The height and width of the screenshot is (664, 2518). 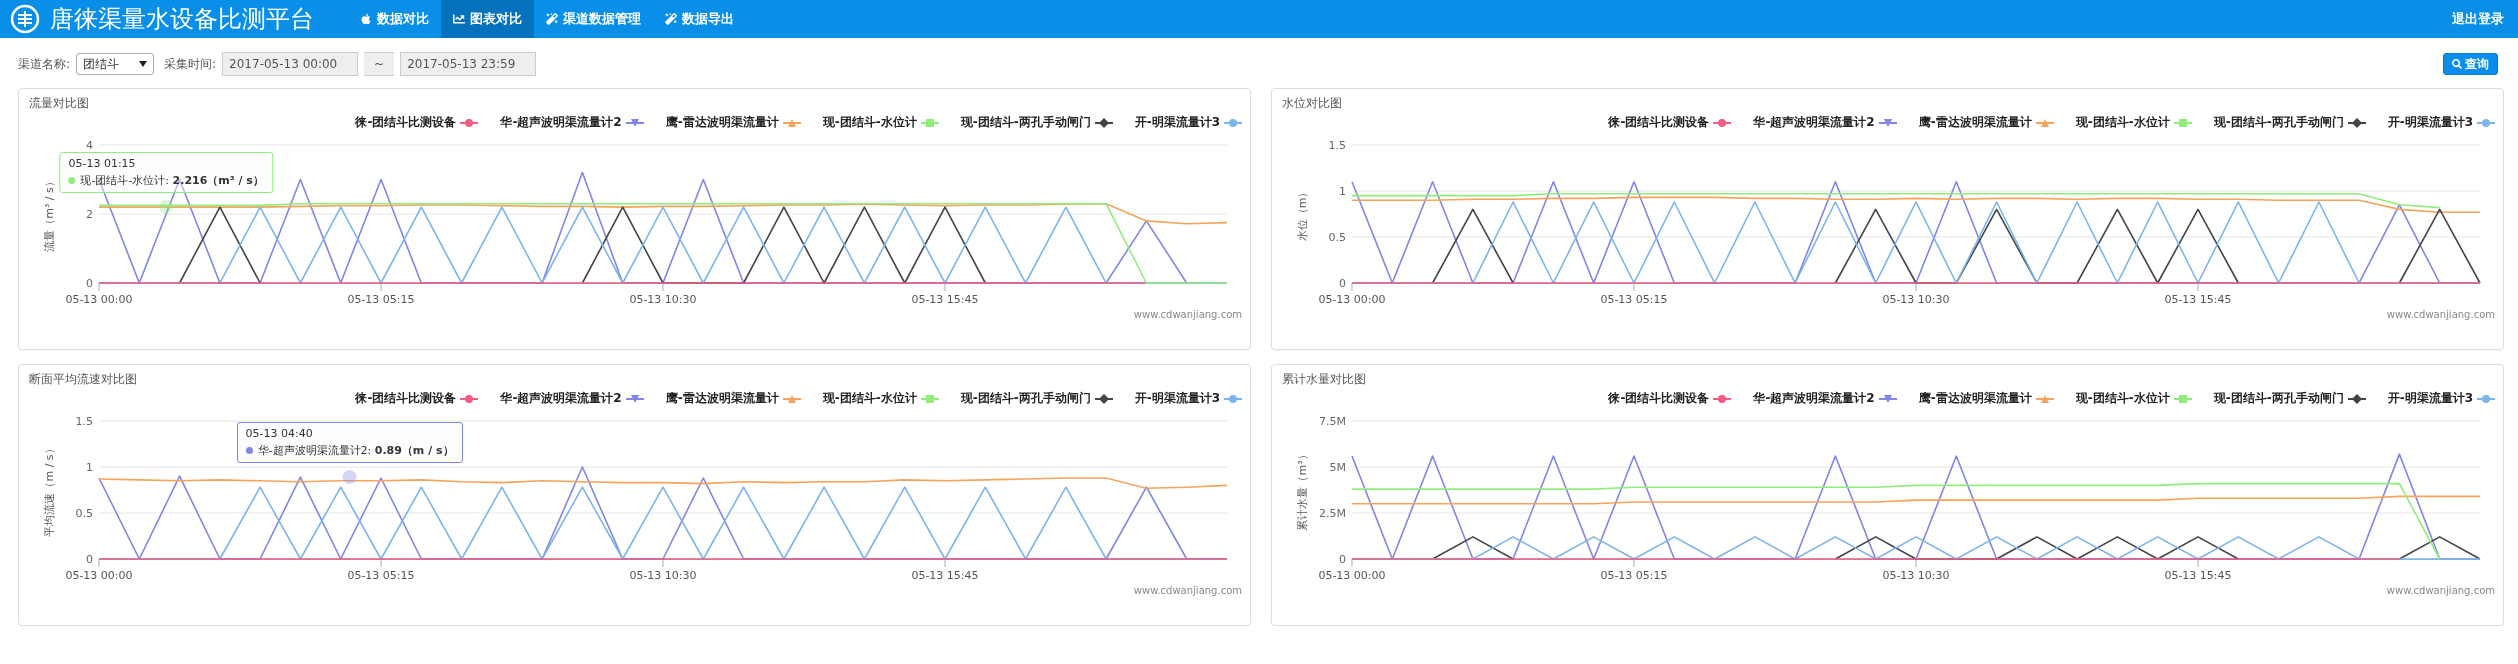 What do you see at coordinates (1302, 490) in the screenshot?
I see `axis-title: 累计水量（m³）` at bounding box center [1302, 490].